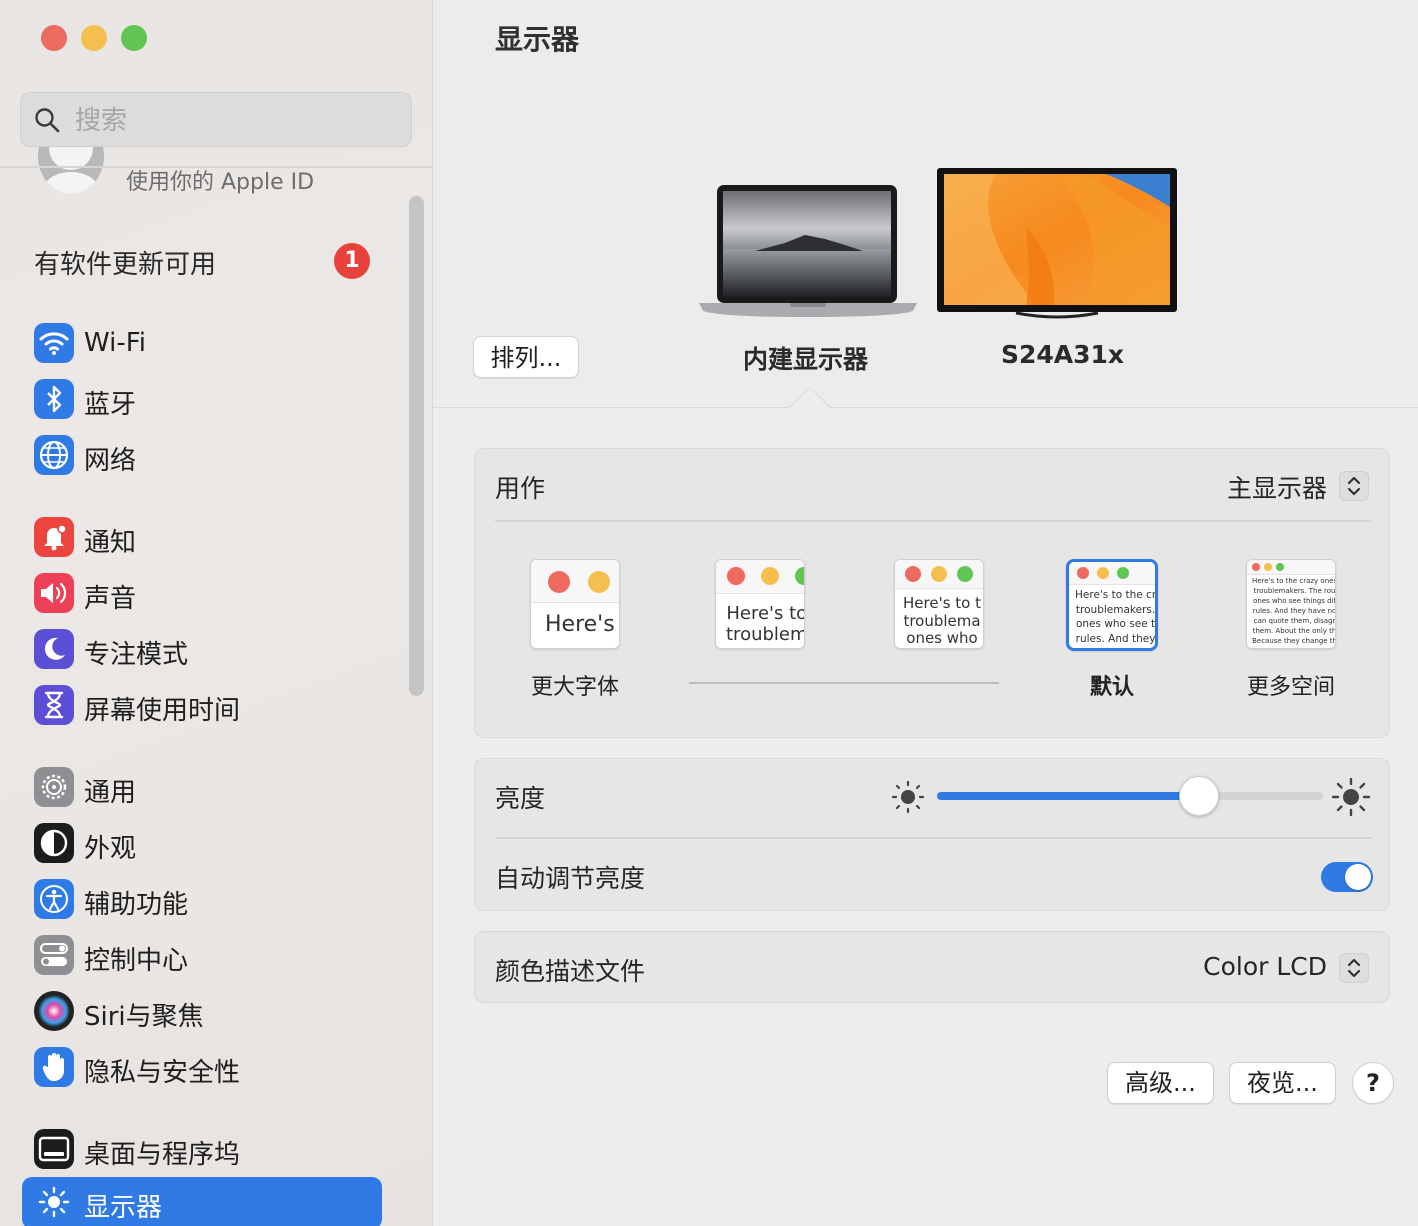 The width and height of the screenshot is (1418, 1226). What do you see at coordinates (570, 878) in the screenshot?
I see `auto-brightness-label: 自动调节亮度` at bounding box center [570, 878].